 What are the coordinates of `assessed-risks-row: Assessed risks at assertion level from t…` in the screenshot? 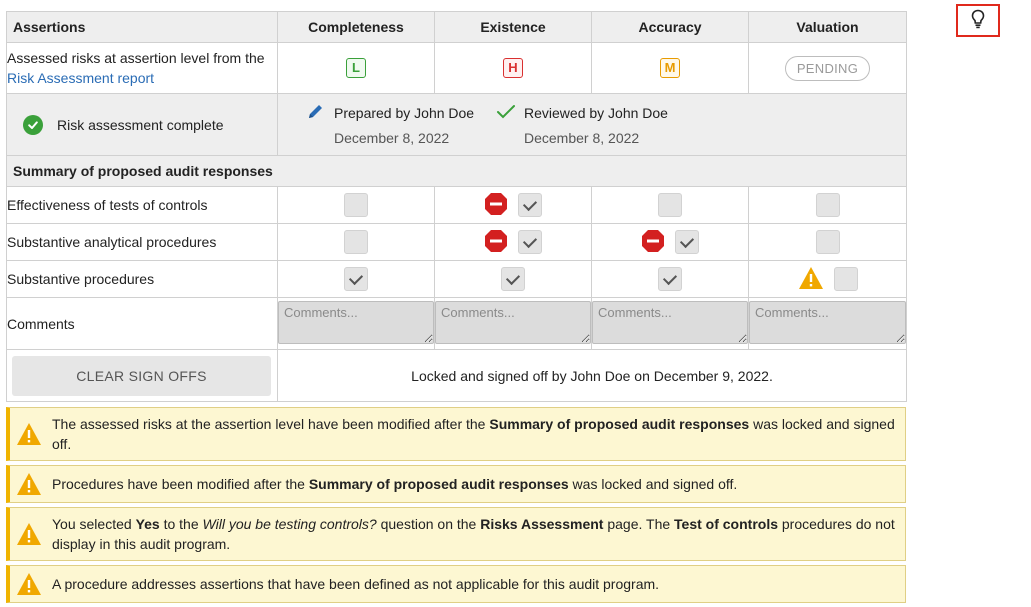 It's located at (456, 68).